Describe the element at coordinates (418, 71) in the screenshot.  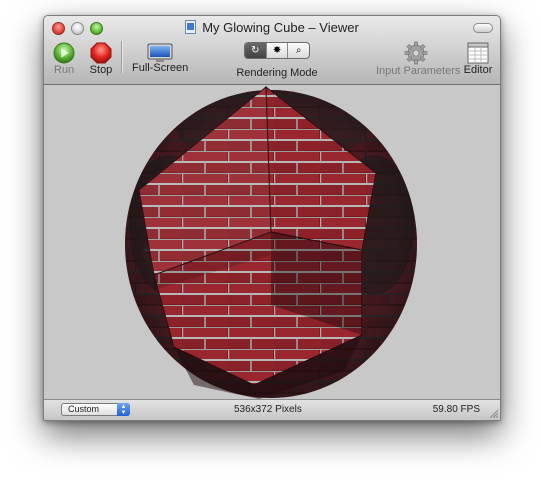
I see `input-parameters-label: Input Parameters` at that location.